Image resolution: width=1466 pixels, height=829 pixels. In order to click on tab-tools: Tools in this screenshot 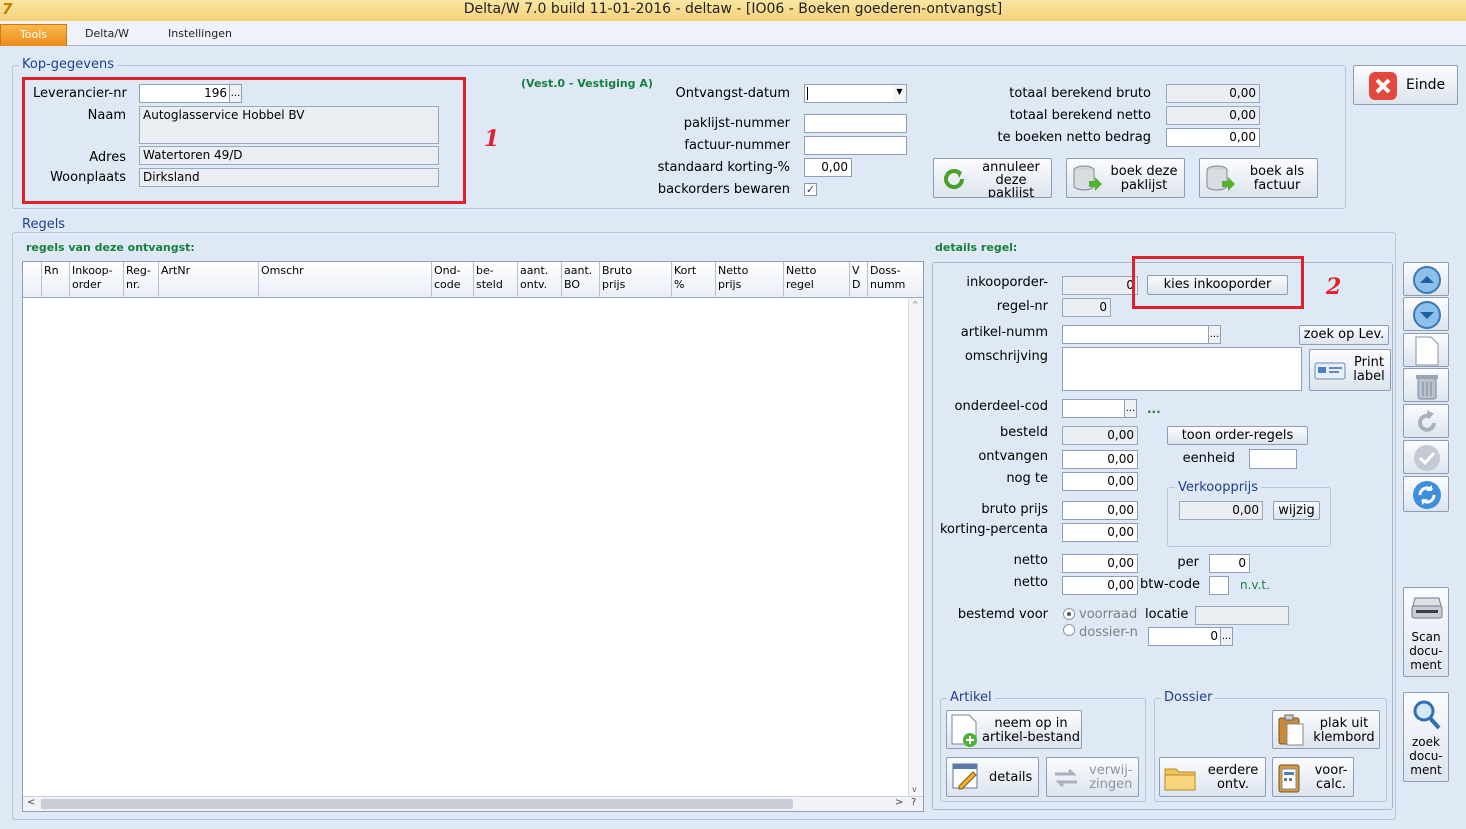, I will do `click(33, 35)`.